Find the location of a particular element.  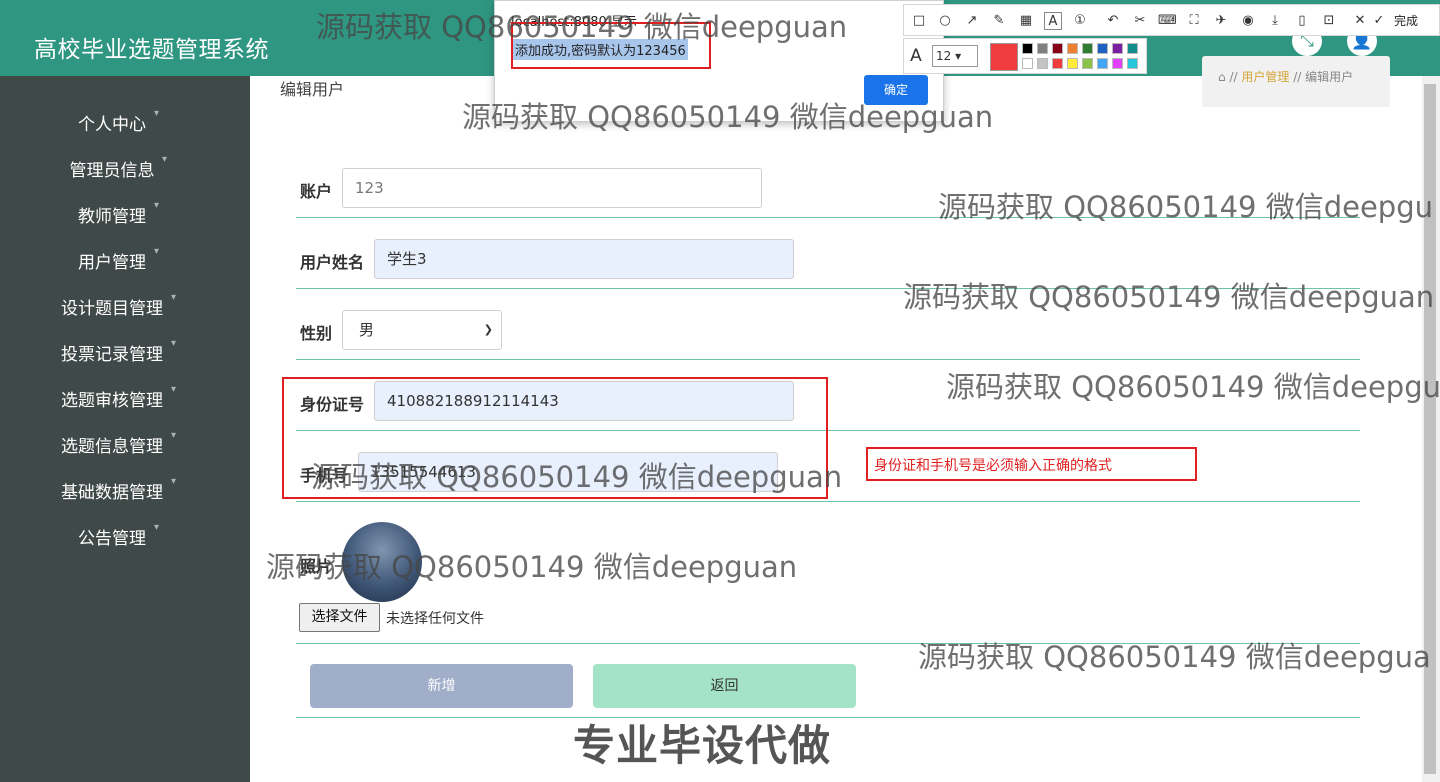

sidebar-item-label: 选题审核管理 is located at coordinates (112, 401).